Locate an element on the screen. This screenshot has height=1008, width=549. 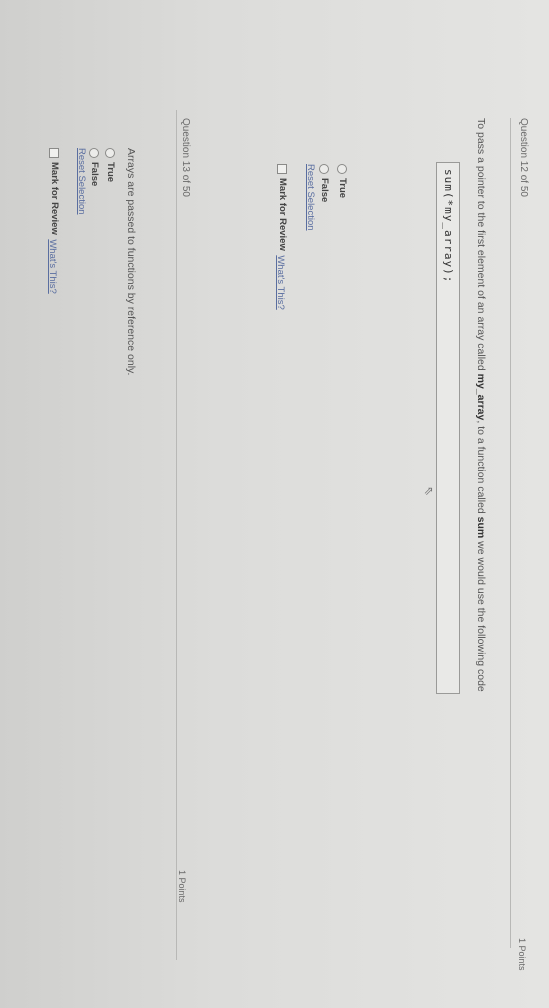
question-13-divider is located at coordinates (176, 535).